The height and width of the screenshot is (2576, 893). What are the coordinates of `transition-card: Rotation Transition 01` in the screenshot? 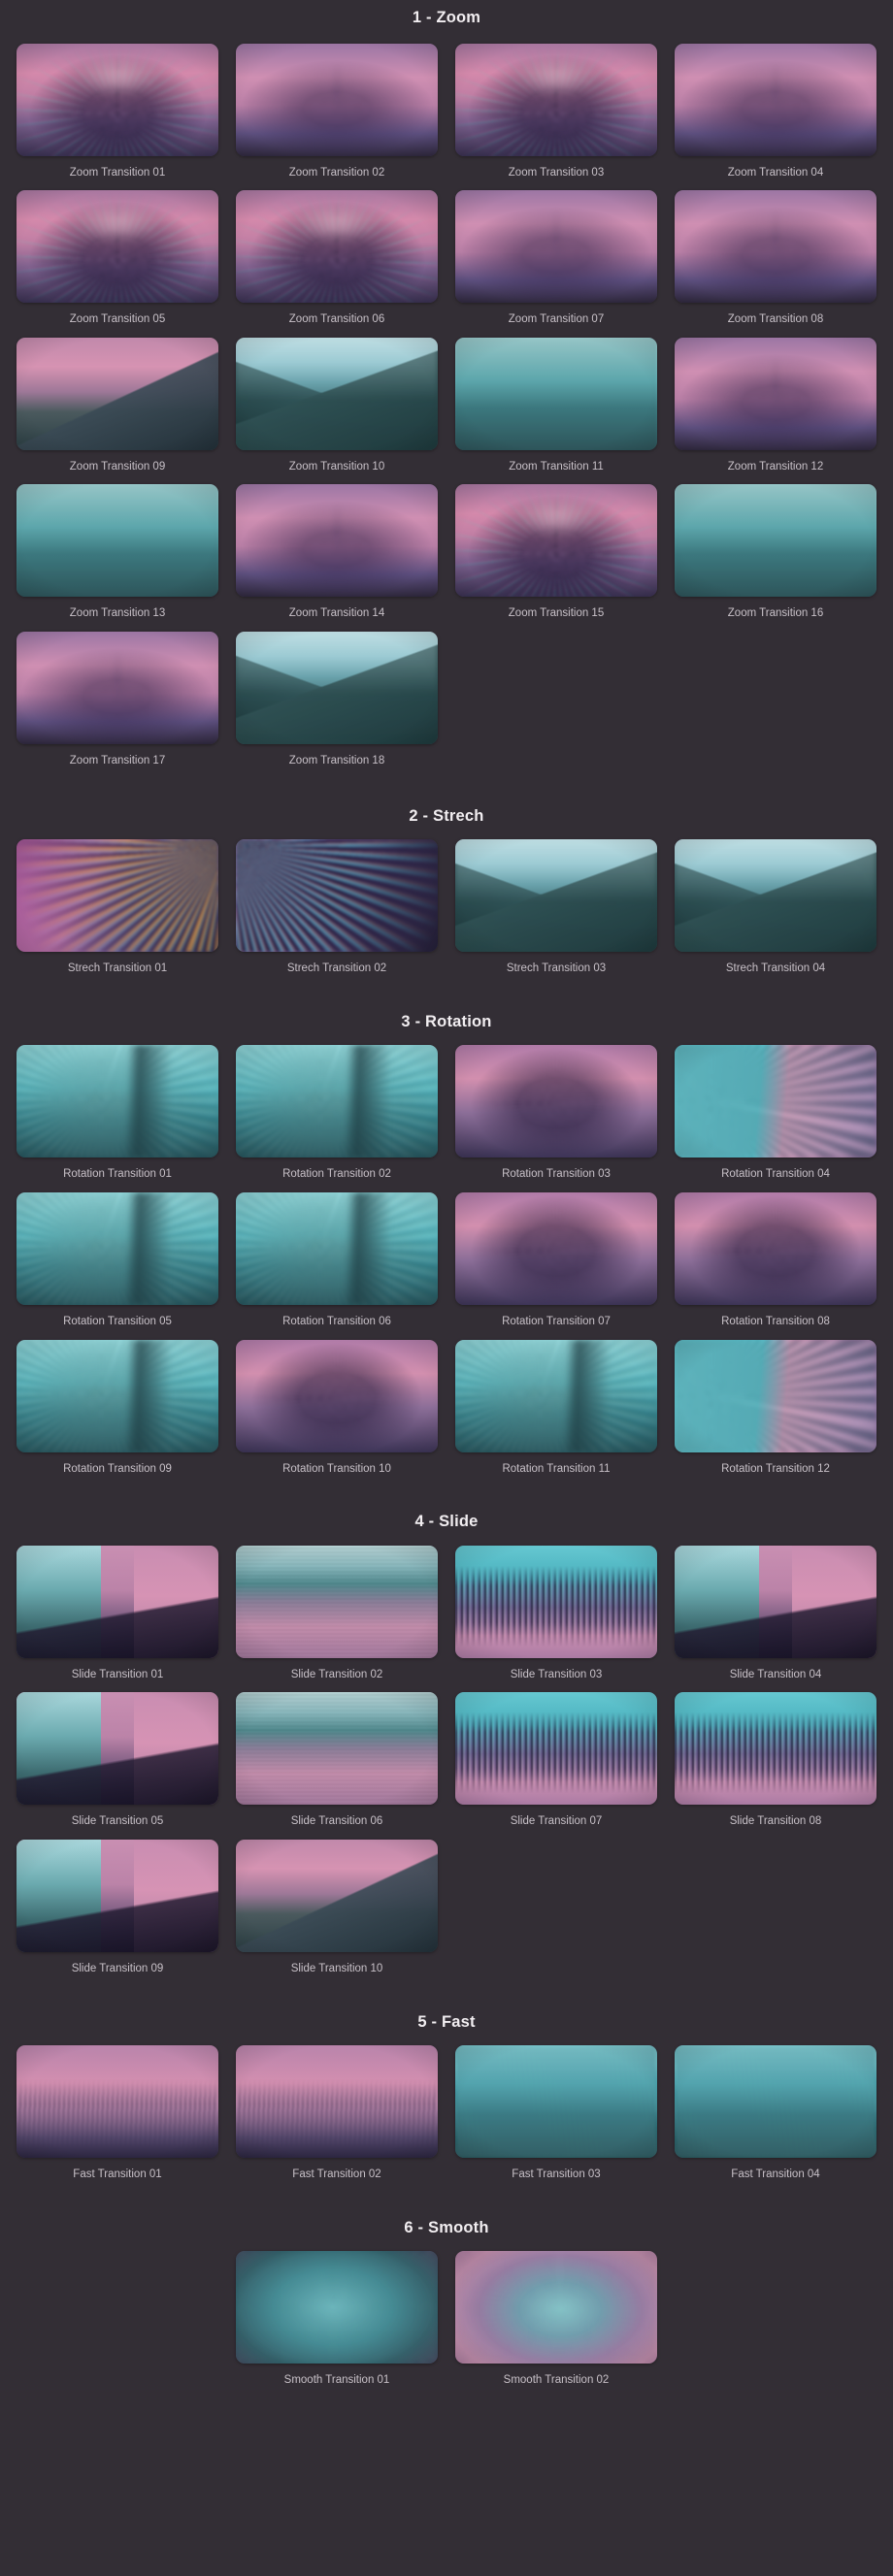 It's located at (118, 1113).